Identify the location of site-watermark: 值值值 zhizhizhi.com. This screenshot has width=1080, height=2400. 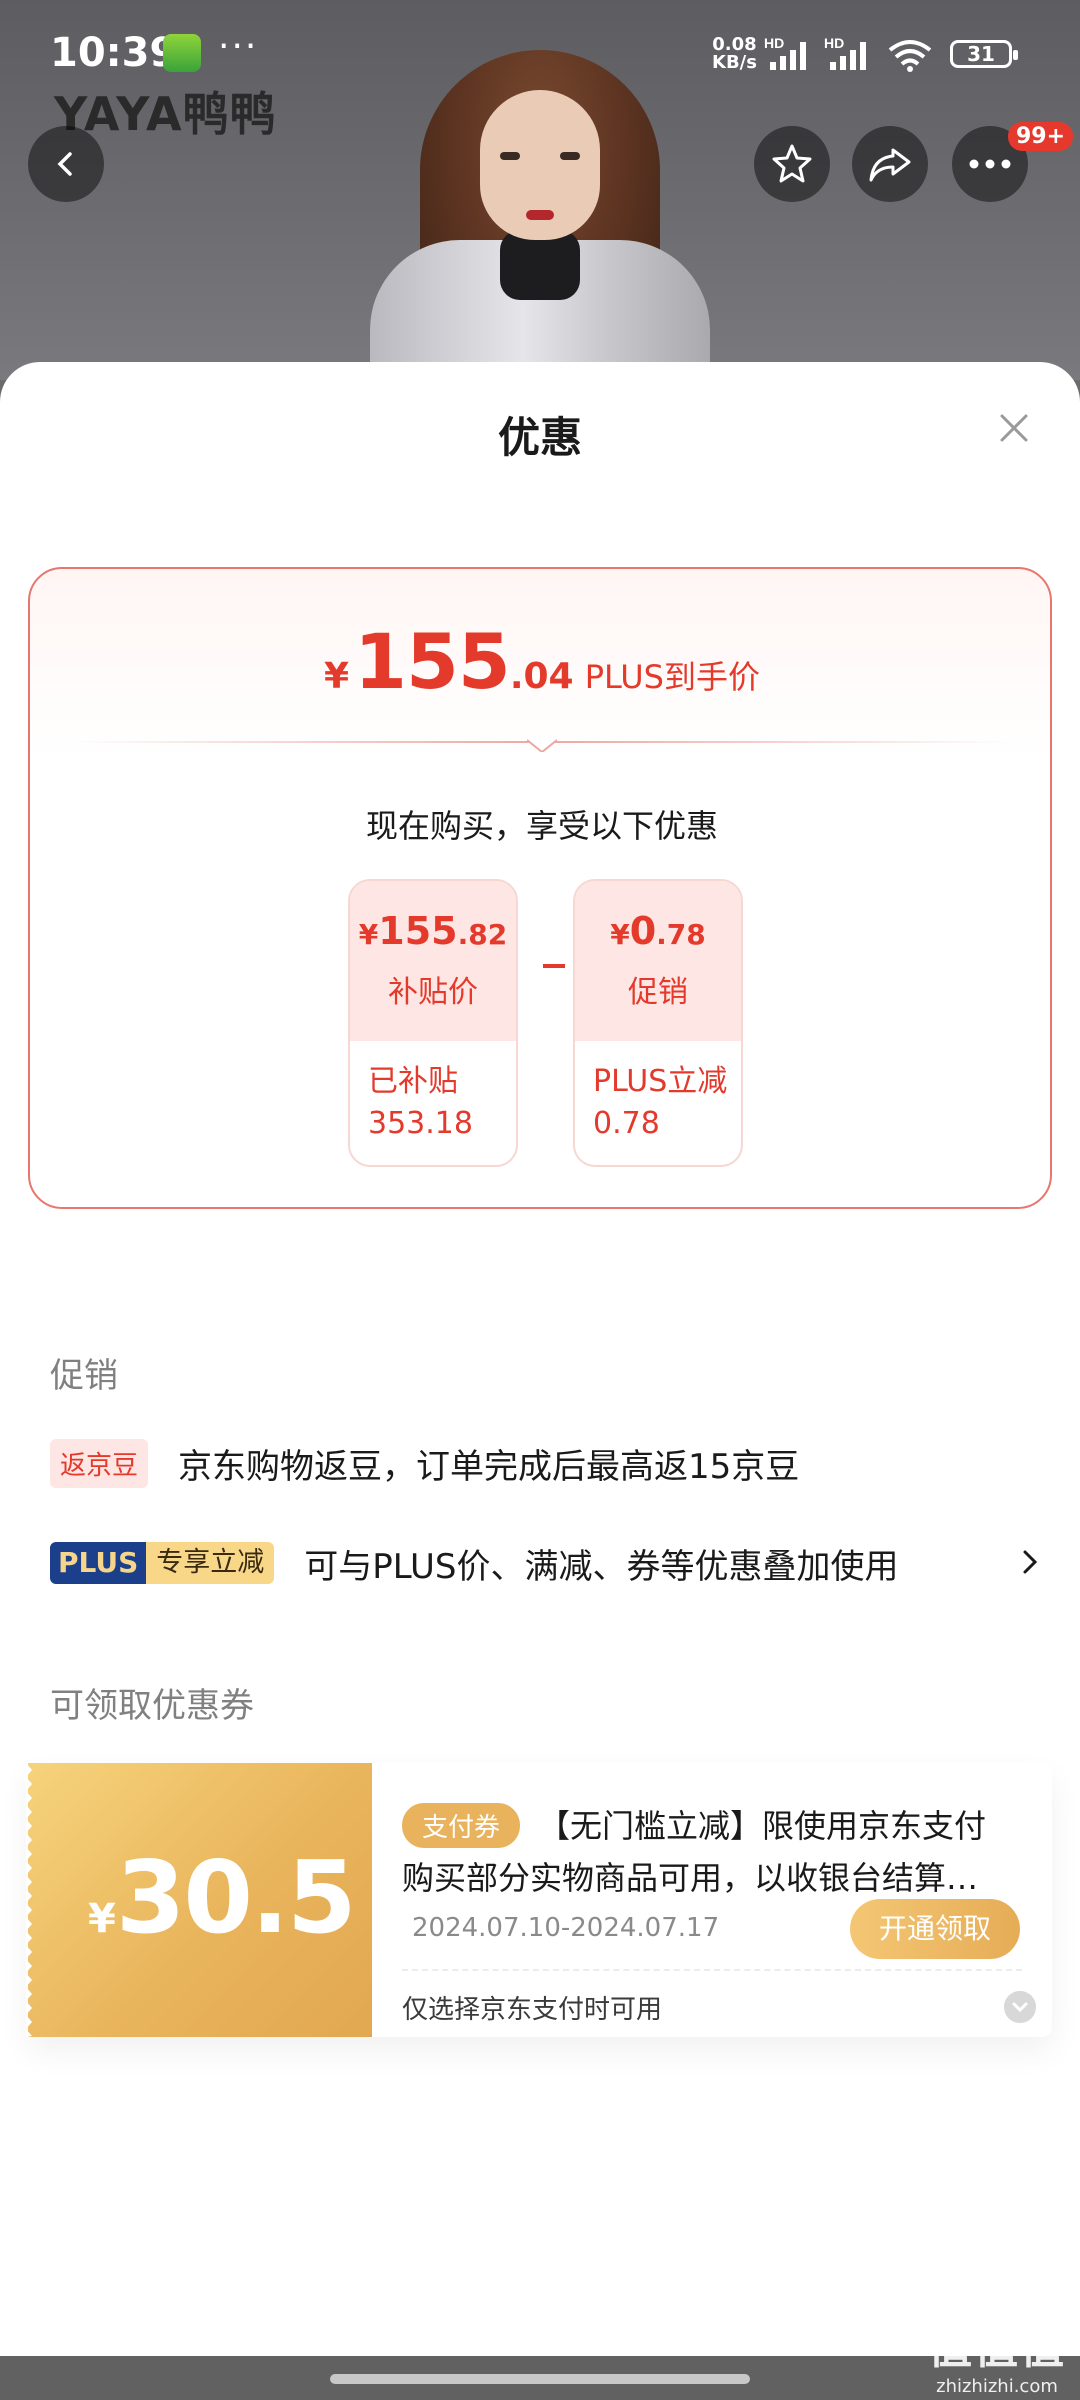
(997, 2360).